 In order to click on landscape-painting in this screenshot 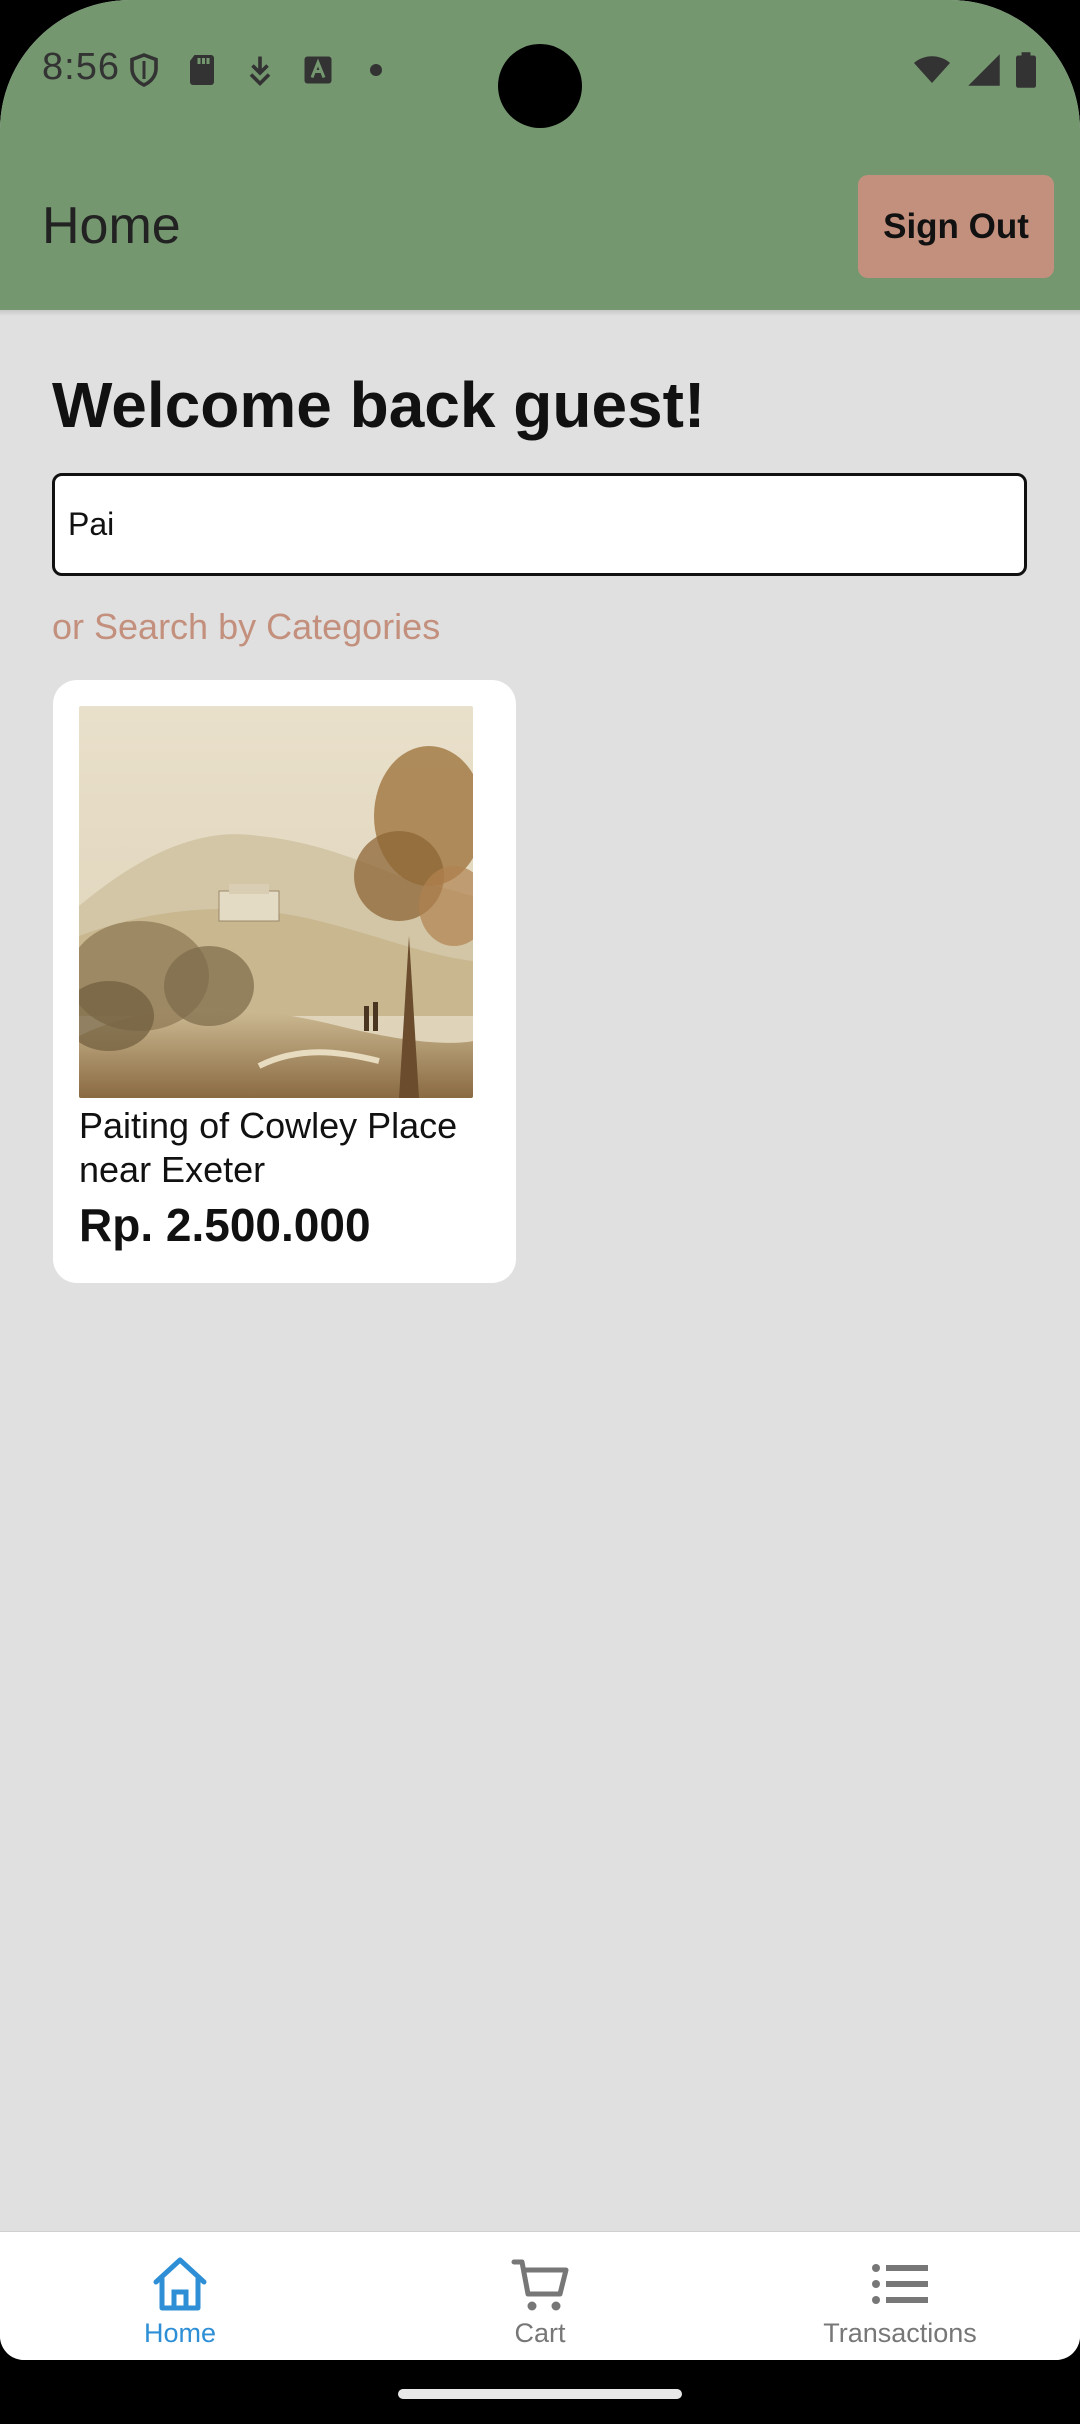, I will do `click(276, 902)`.